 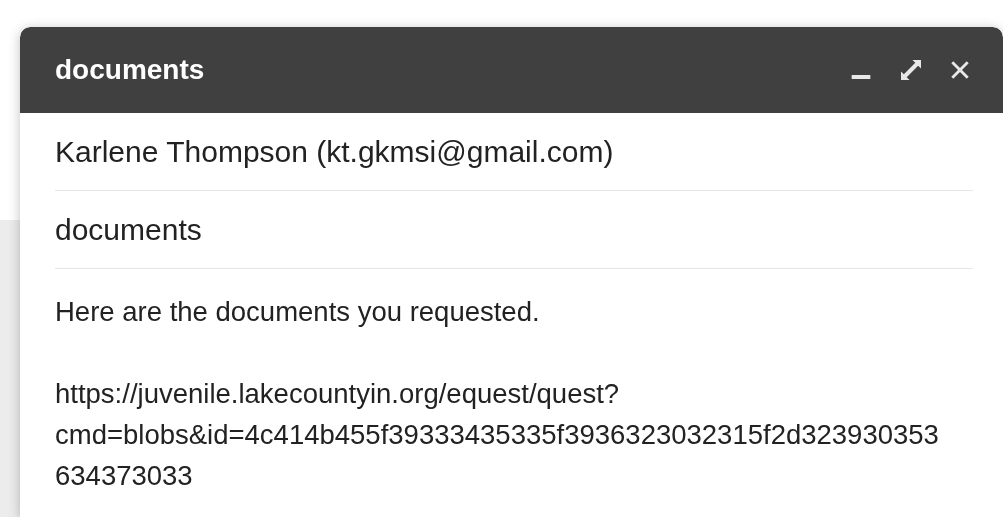 What do you see at coordinates (911, 70) in the screenshot?
I see `expand-icon` at bounding box center [911, 70].